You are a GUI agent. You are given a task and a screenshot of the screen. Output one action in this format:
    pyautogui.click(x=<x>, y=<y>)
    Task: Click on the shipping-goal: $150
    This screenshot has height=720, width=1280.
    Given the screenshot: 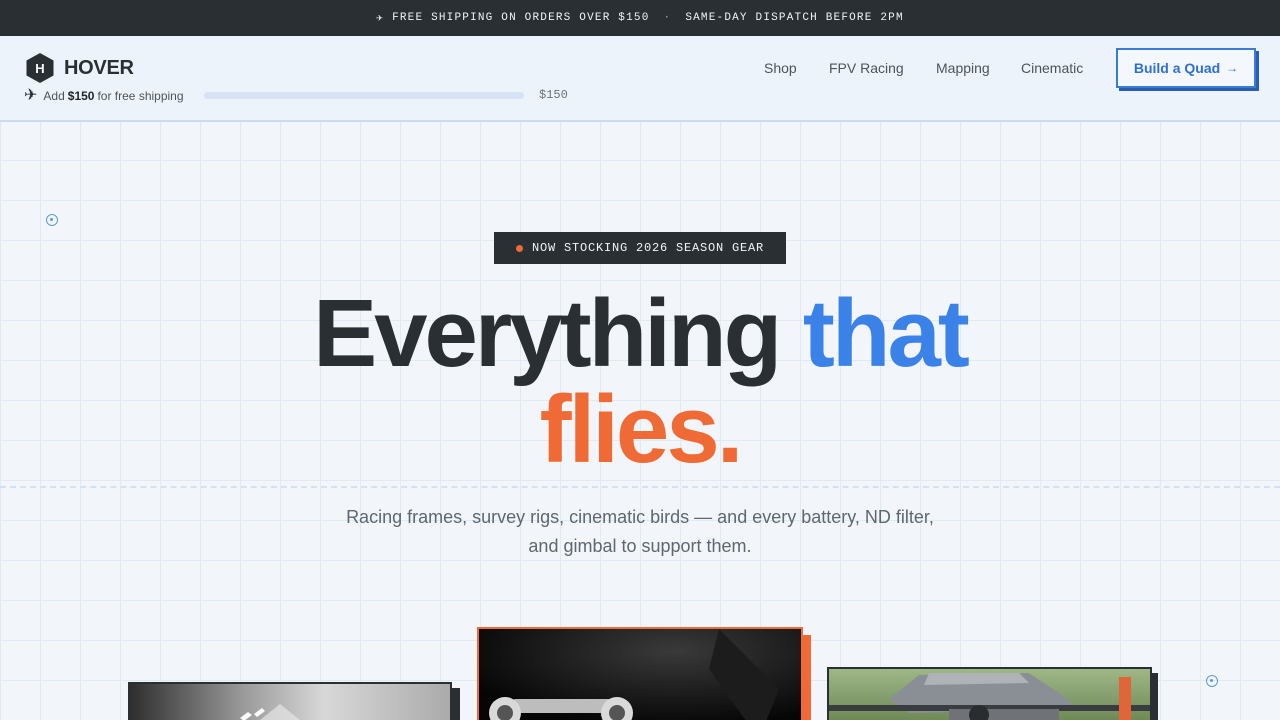 What is the action you would take?
    pyautogui.click(x=553, y=95)
    